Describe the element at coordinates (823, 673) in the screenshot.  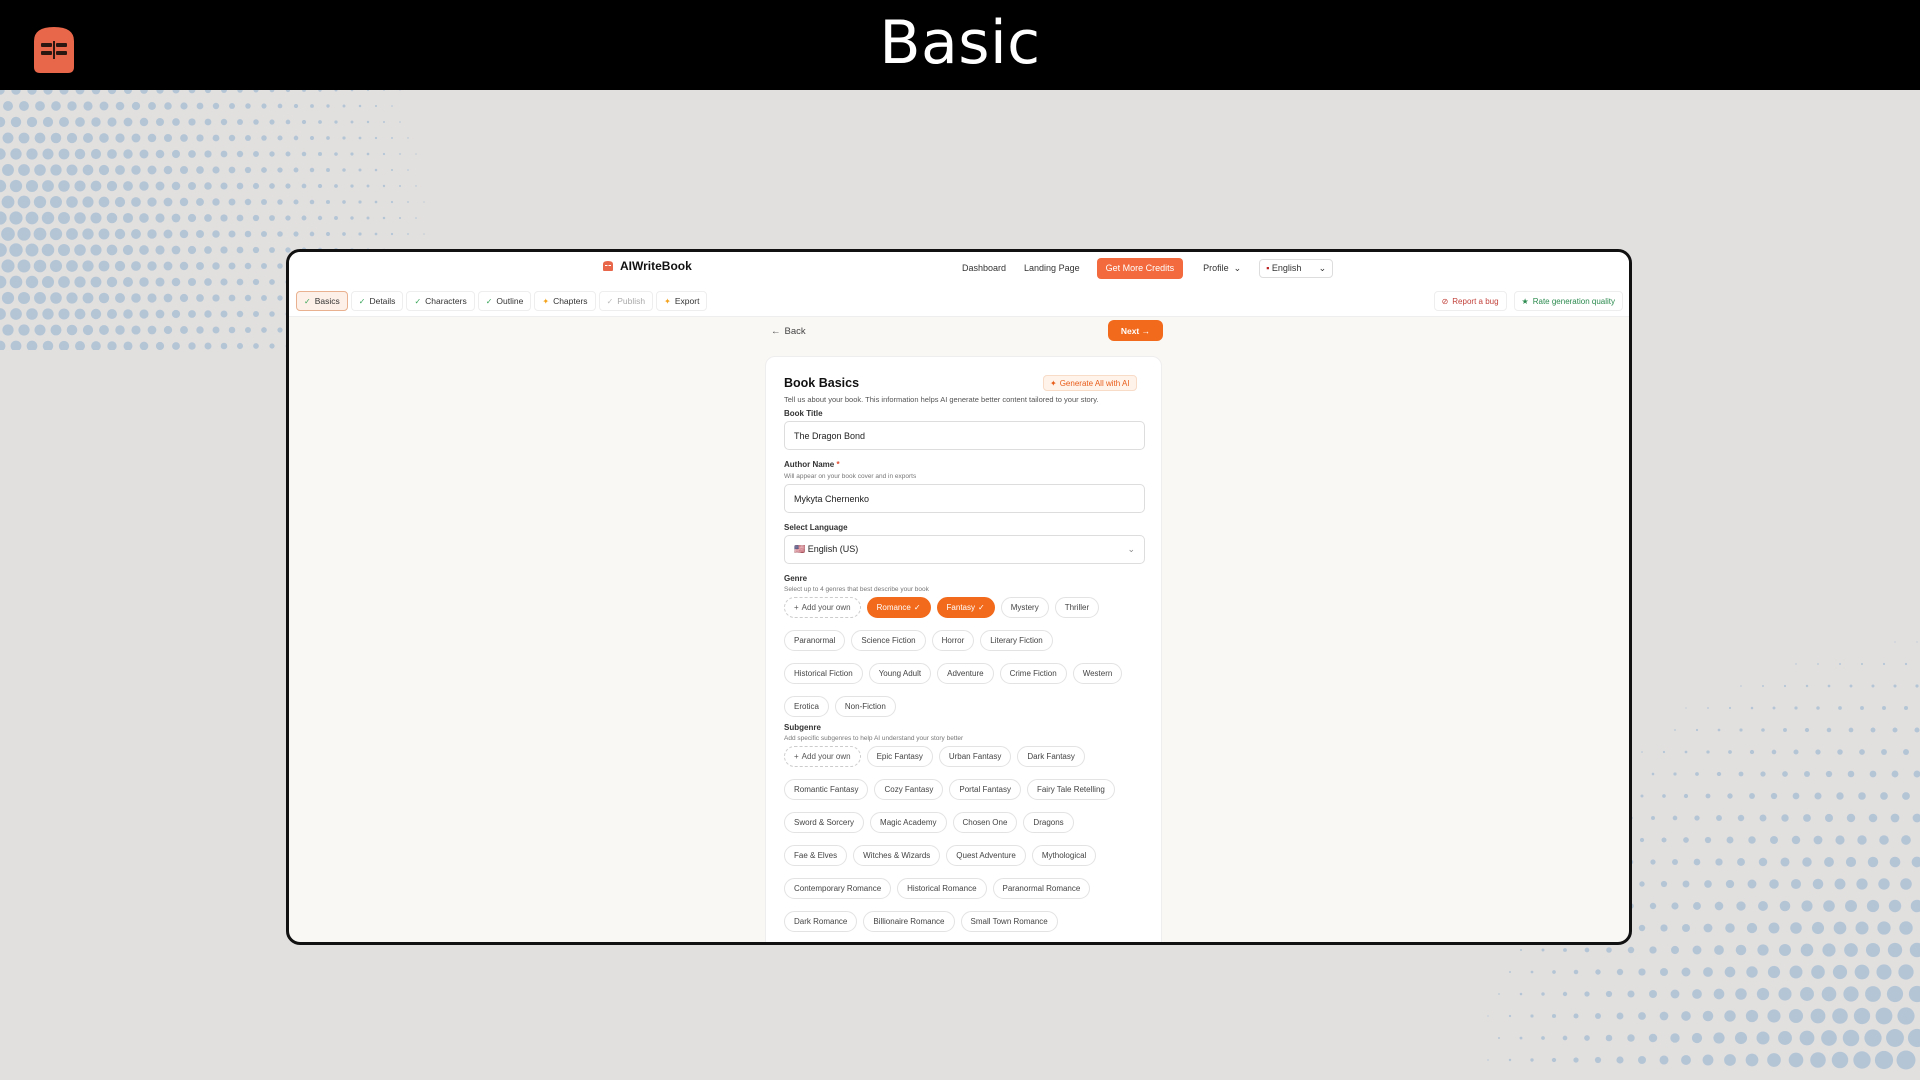
I see `genre-chip: Historical Fiction` at that location.